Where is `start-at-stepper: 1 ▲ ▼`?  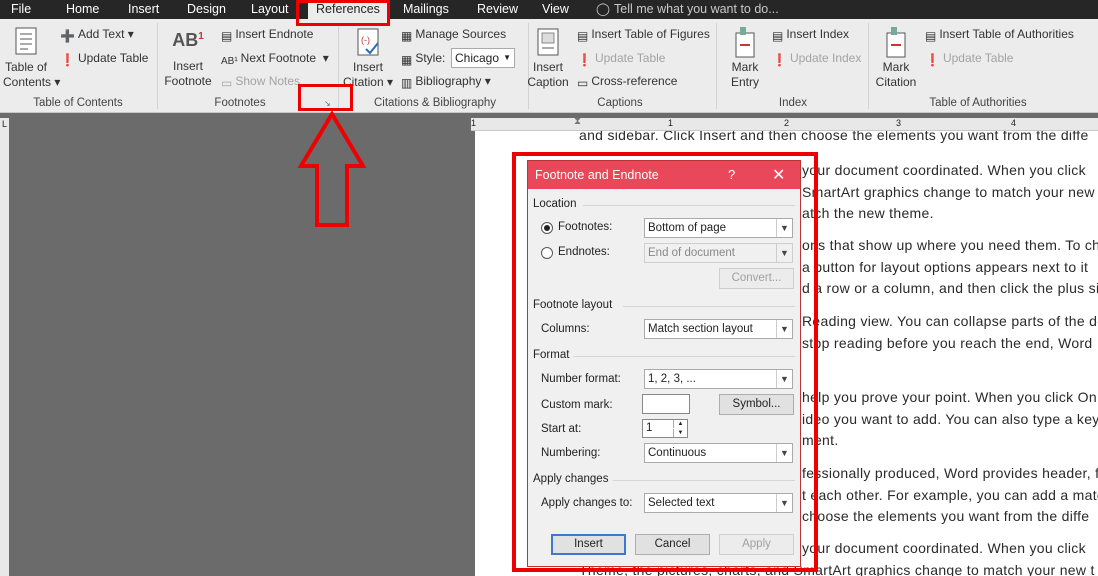
start-at-stepper: 1 ▲ ▼ is located at coordinates (665, 428).